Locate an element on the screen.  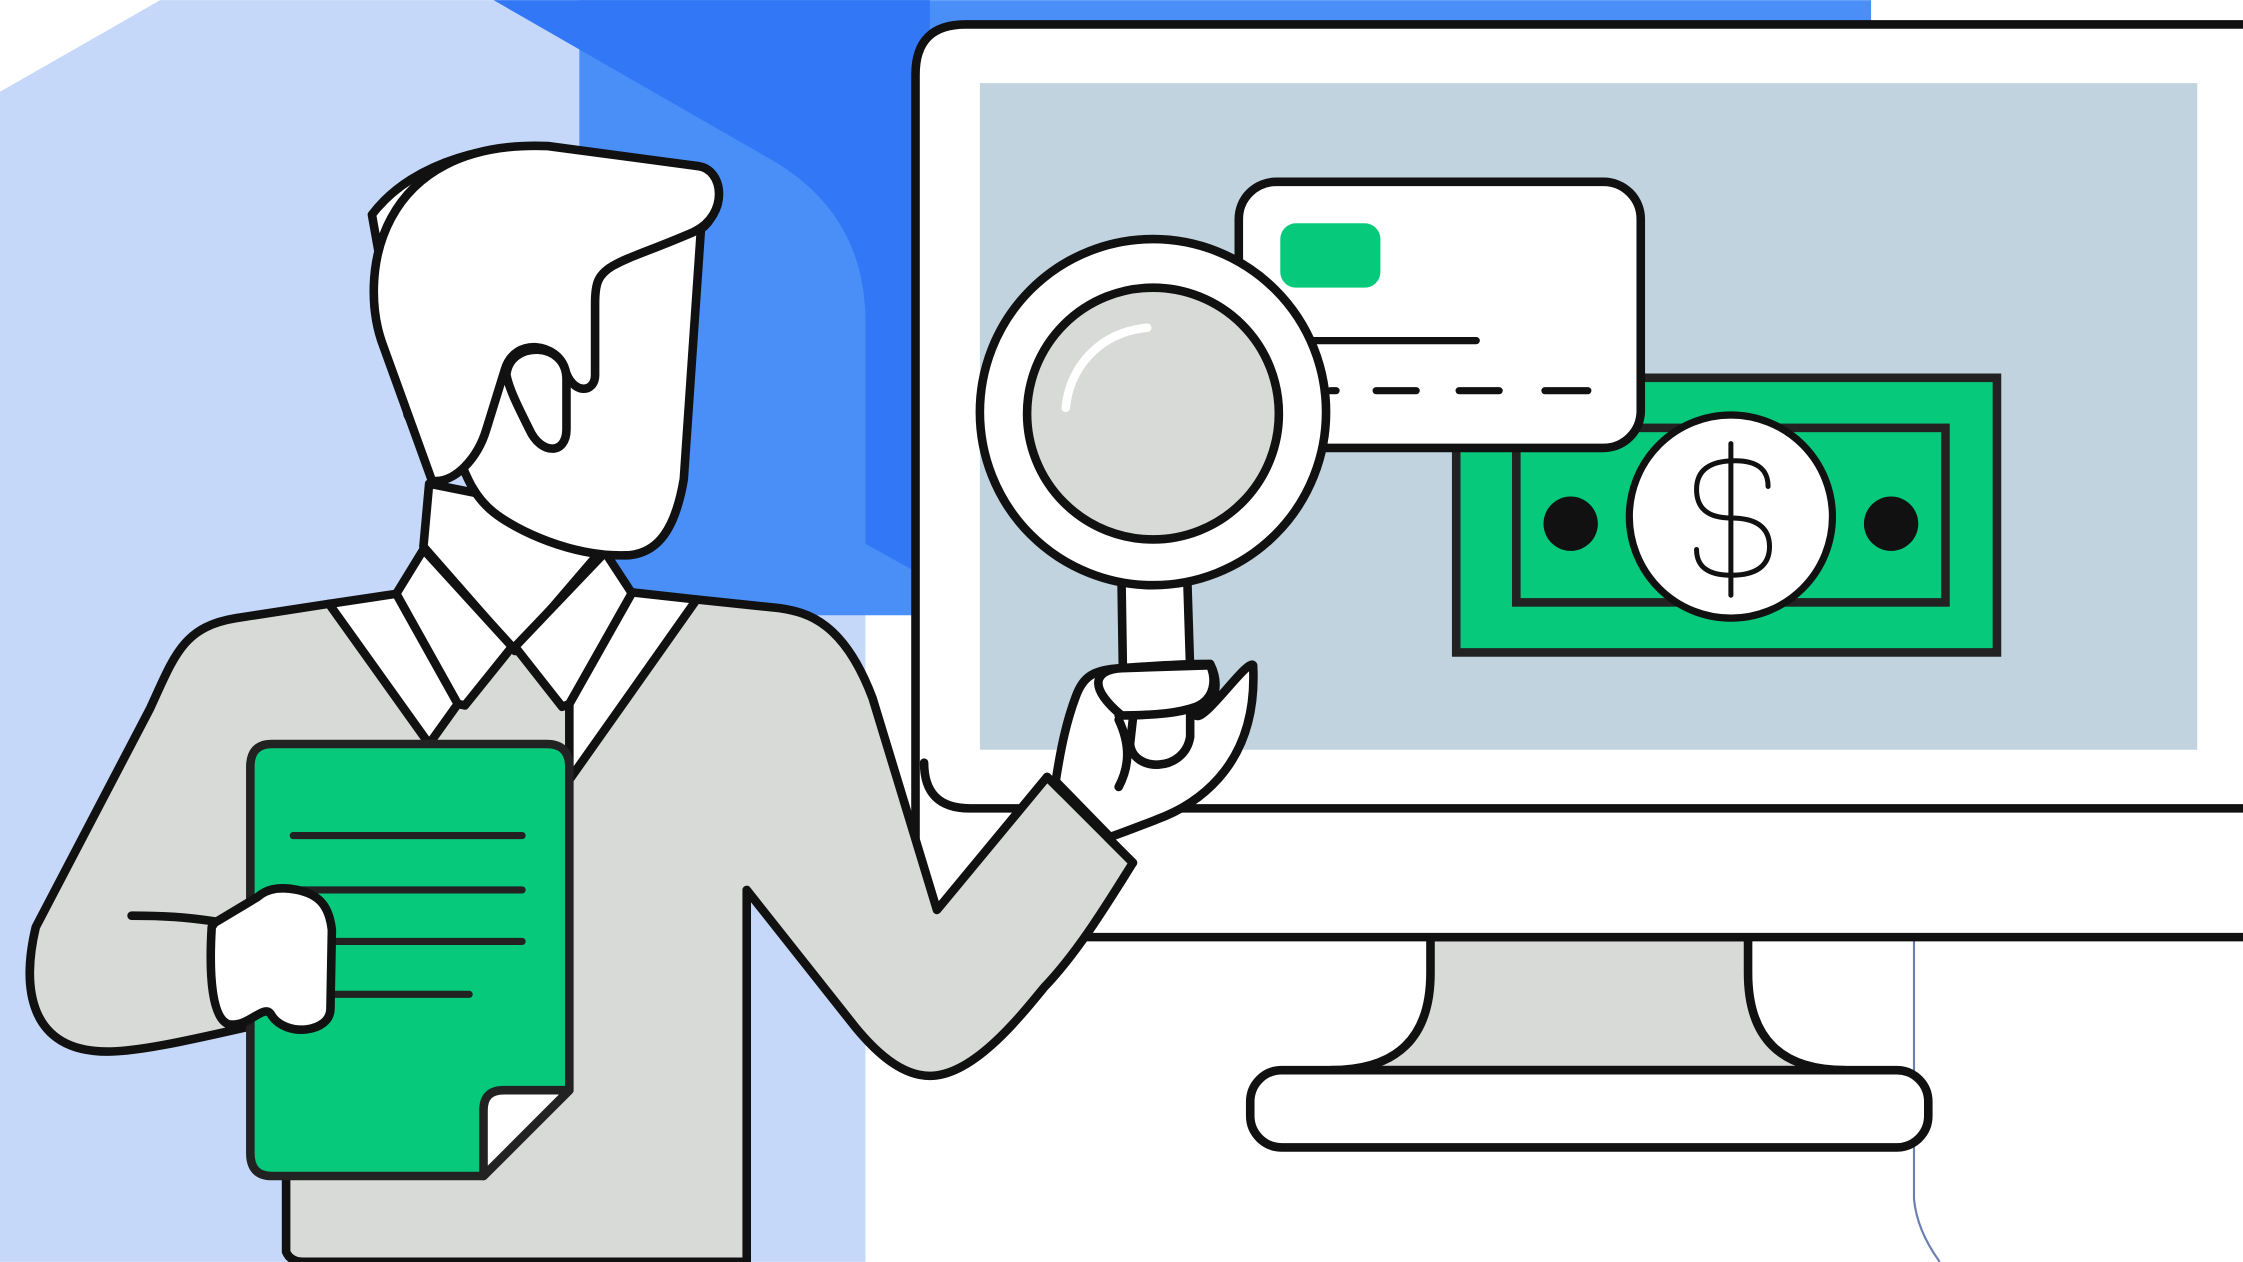
banknote-dot-right is located at coordinates (1891, 523).